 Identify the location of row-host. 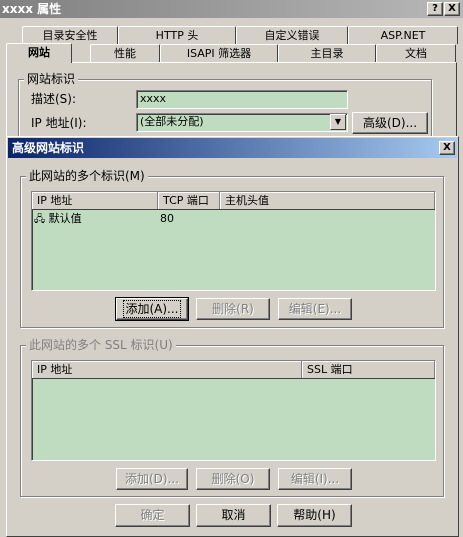
(327, 218).